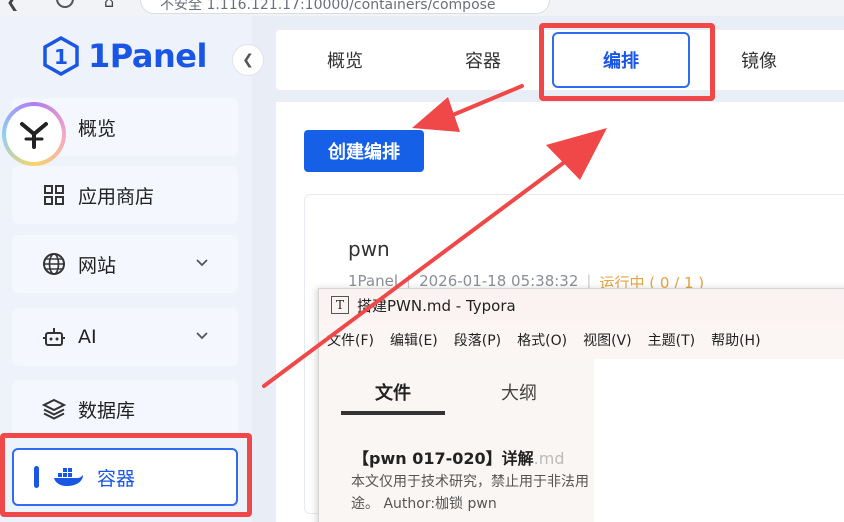 This screenshot has width=844, height=522. I want to click on sidebar-item-label: 应用商店, so click(116, 196).